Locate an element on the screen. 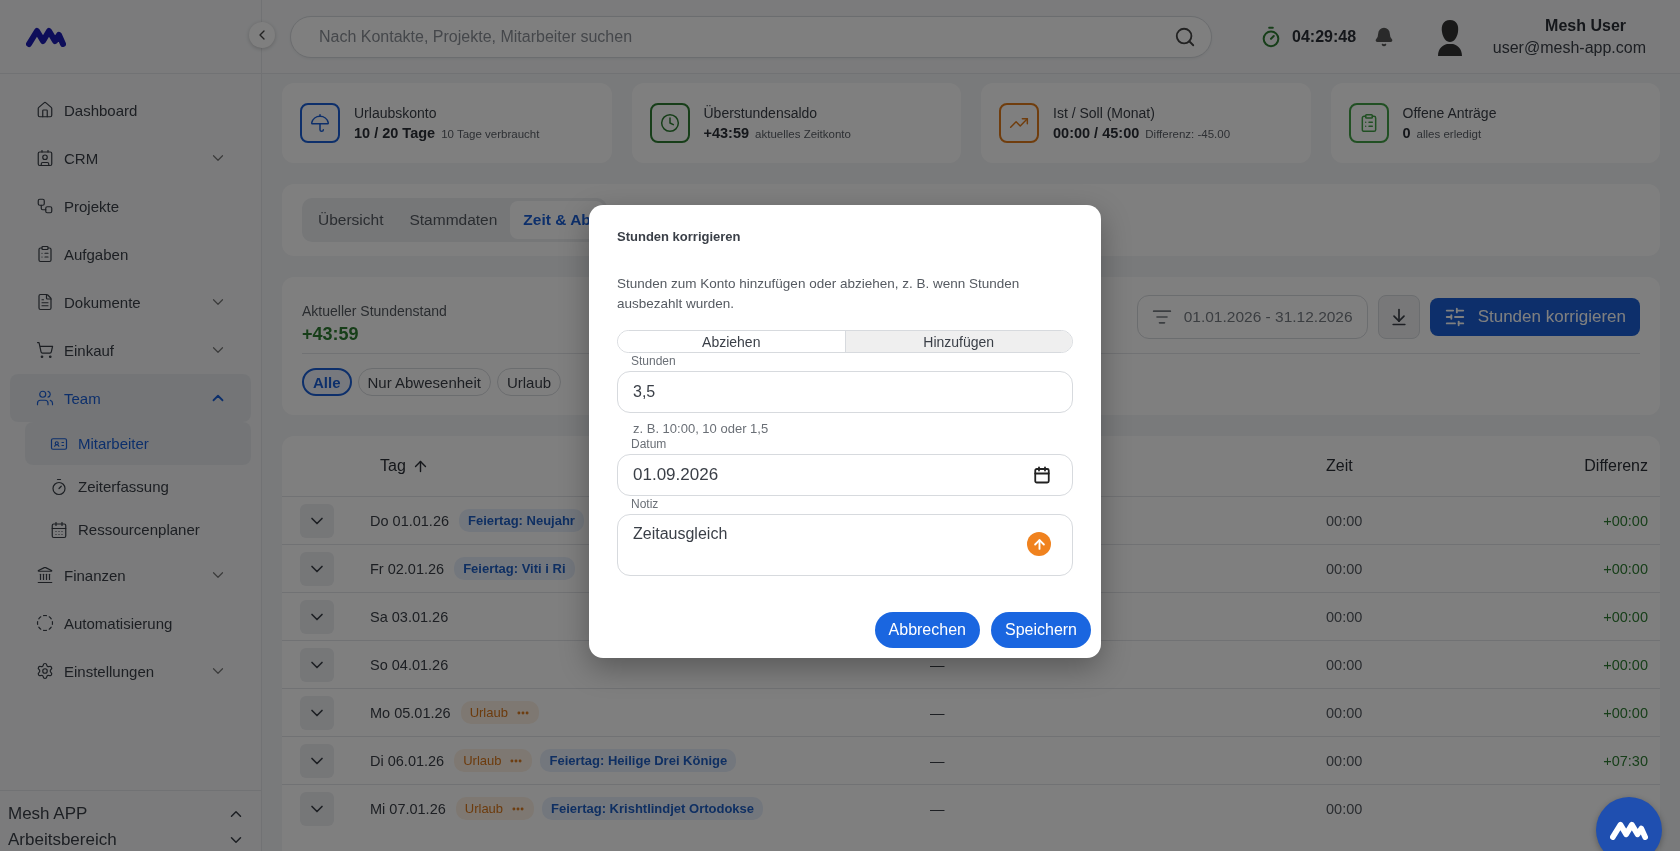 This screenshot has height=851, width=1680. nav-label: Mitarbeiter is located at coordinates (114, 443).